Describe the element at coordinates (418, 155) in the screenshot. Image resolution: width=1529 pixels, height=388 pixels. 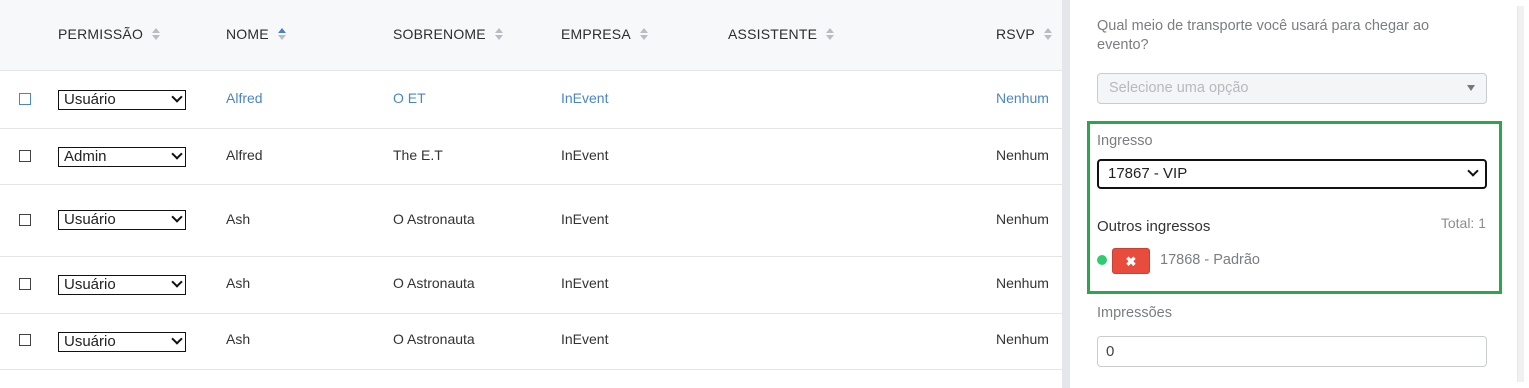
I see `last-name-cell: The E.T` at that location.